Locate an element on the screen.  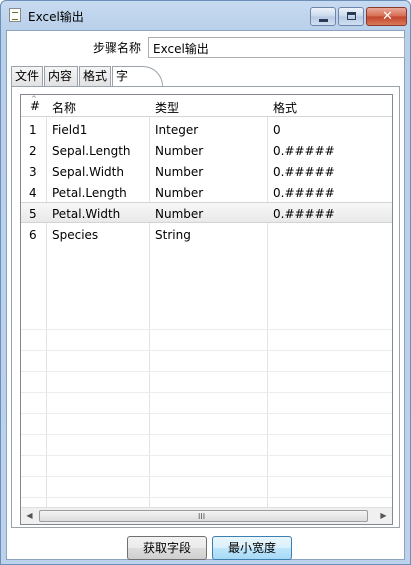
table-row: 1 Field1 Integer 0 is located at coordinates (206, 129).